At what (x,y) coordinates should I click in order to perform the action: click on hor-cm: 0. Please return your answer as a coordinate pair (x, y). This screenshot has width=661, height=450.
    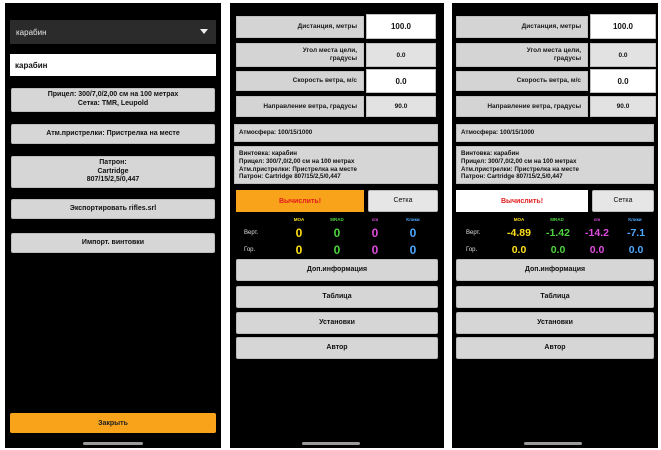
    Looking at the image, I should click on (375, 250).